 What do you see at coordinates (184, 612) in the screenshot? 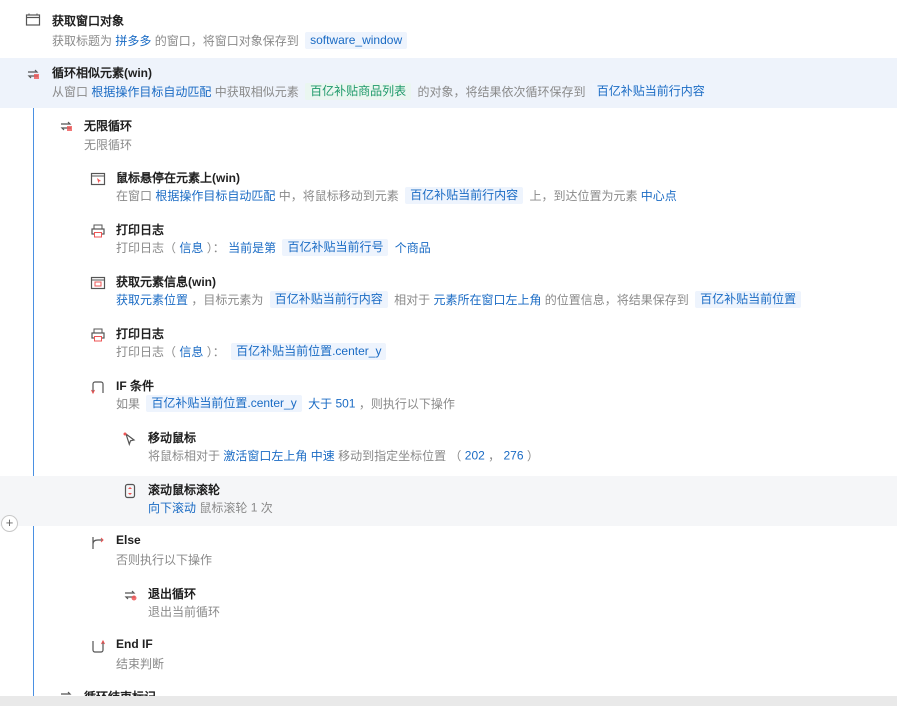
I see `step-desc: 退出当前循环` at bounding box center [184, 612].